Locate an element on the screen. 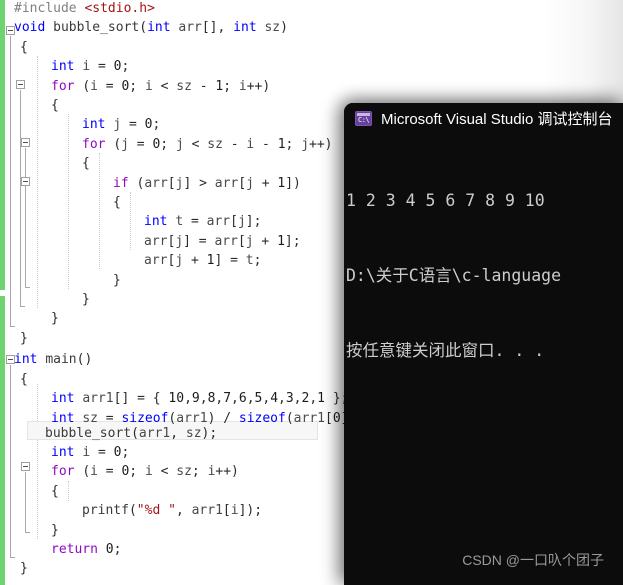 This screenshot has width=623, height=585. console-title-bar: Microsoft Visual Studio 调试控制台 is located at coordinates (483, 118).